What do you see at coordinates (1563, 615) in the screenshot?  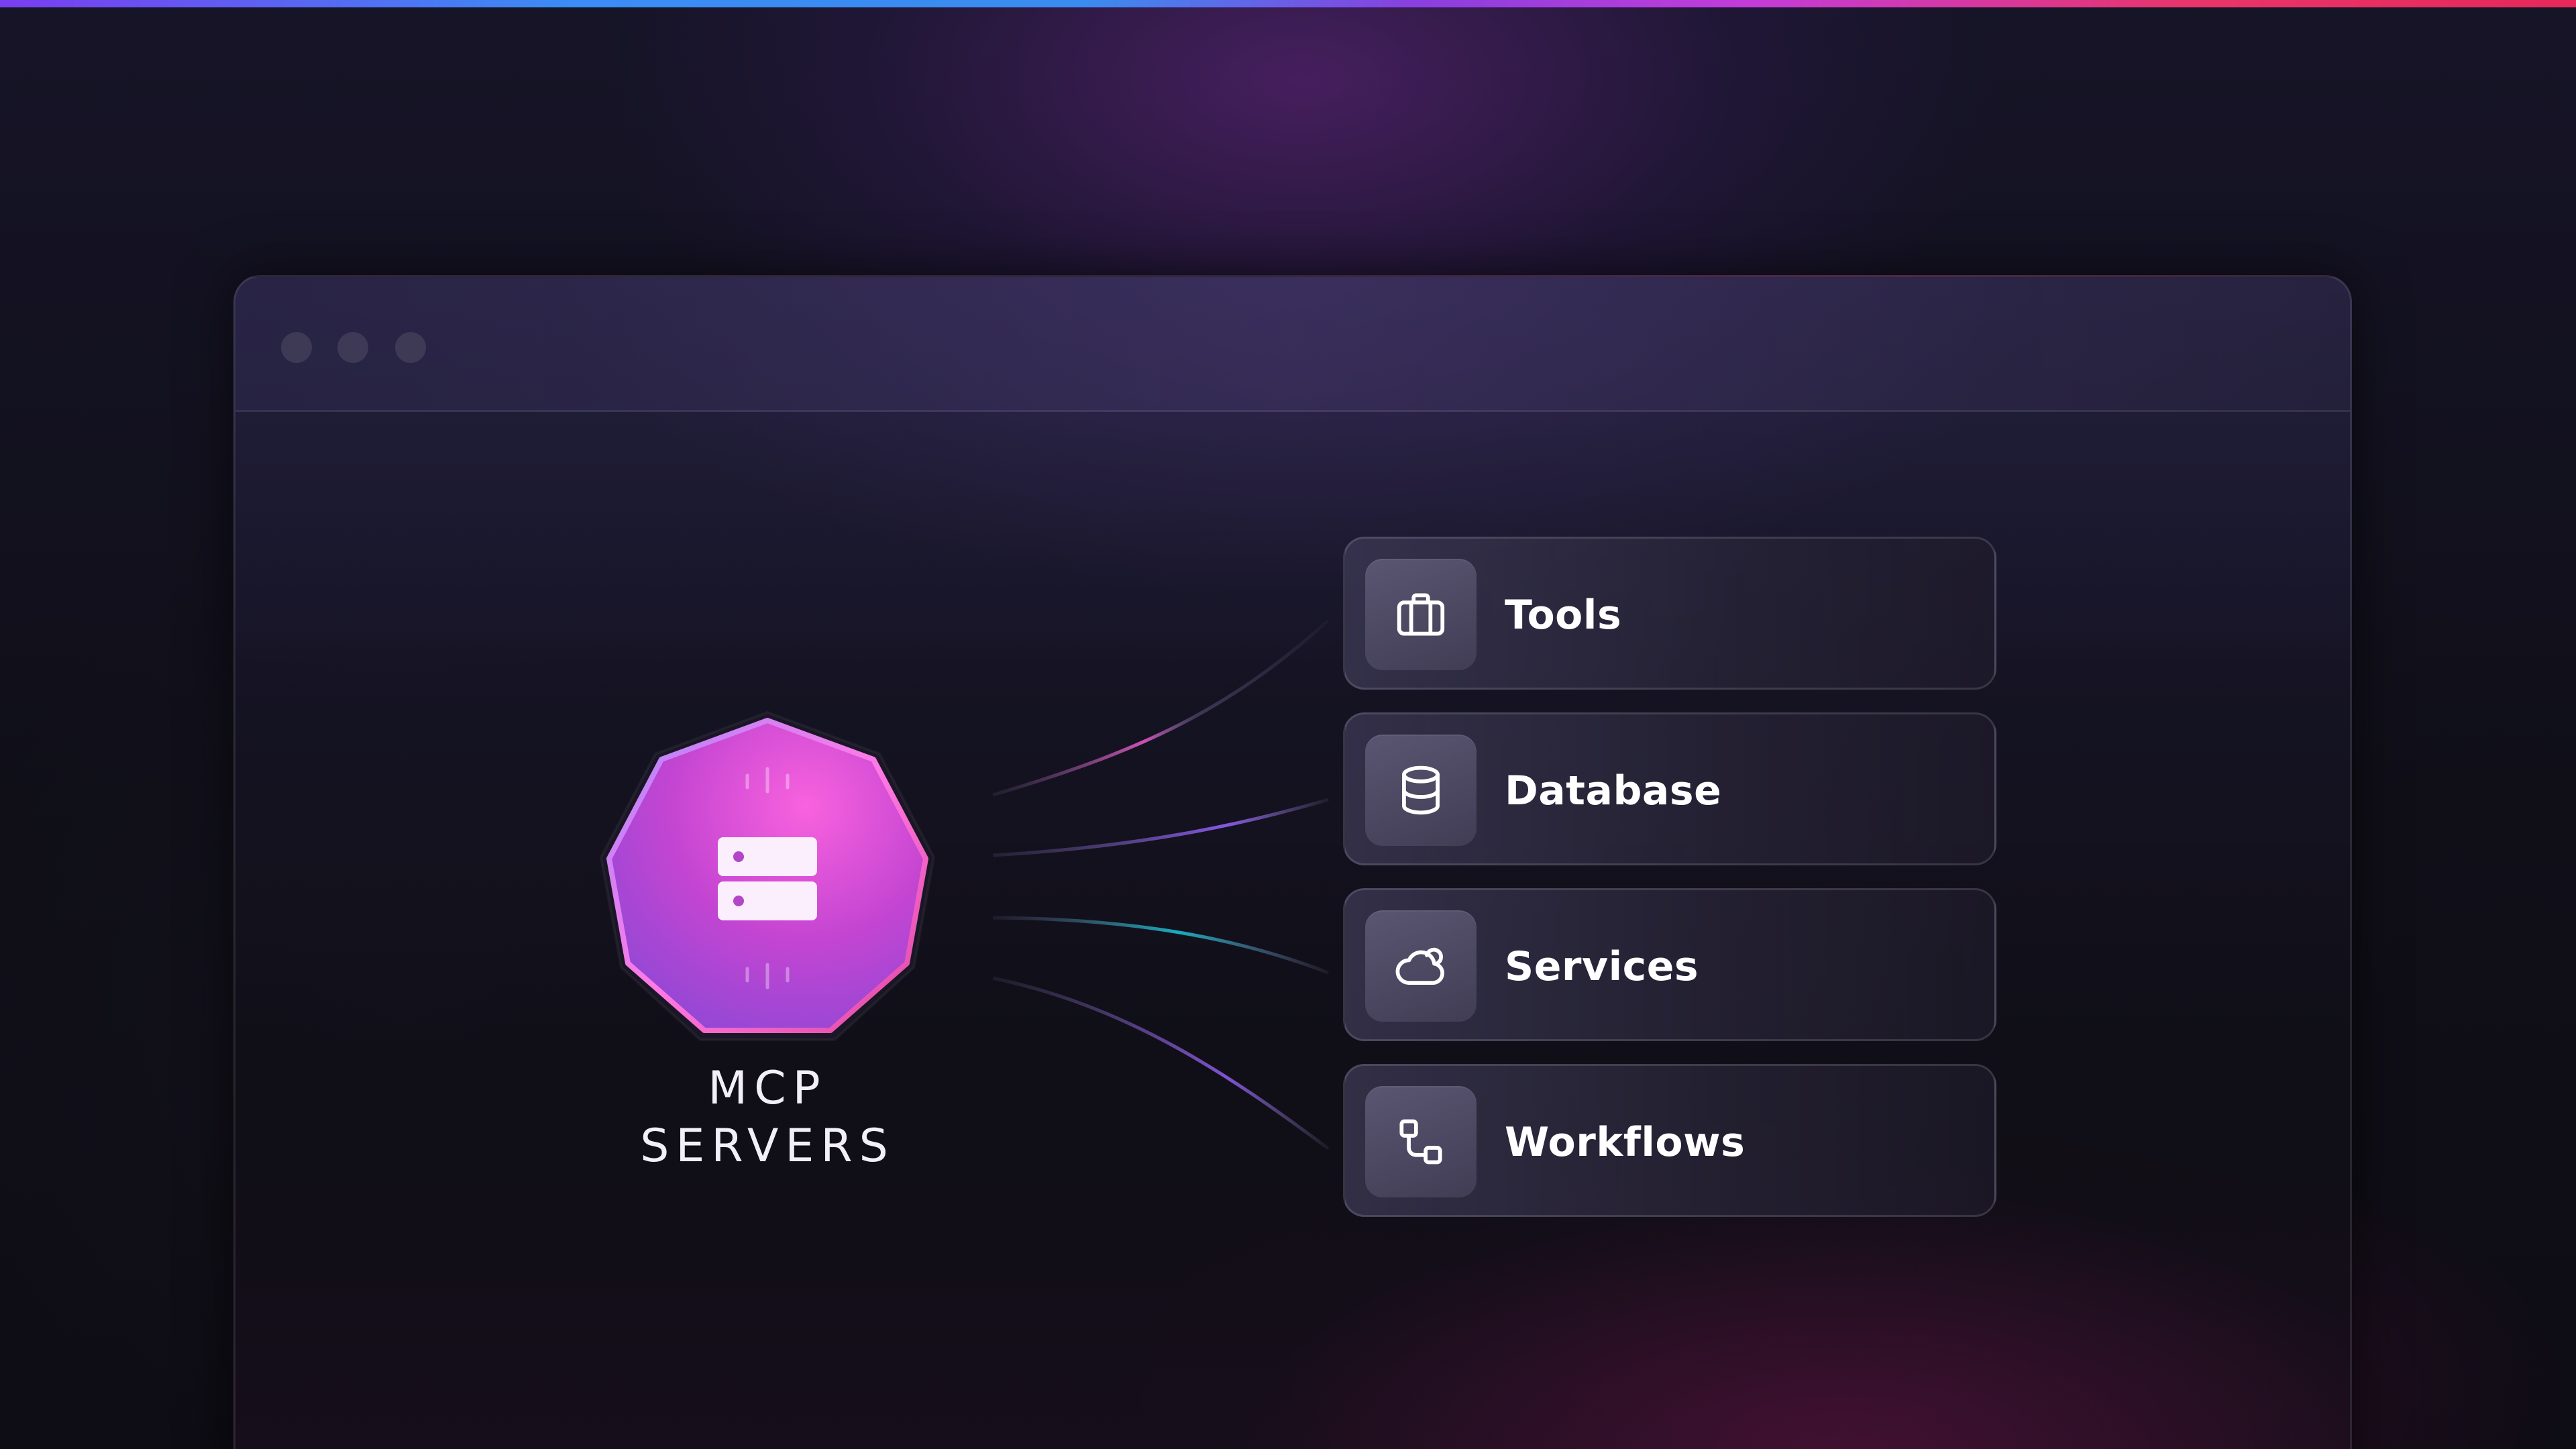 I see `card-tools-label: Tools` at bounding box center [1563, 615].